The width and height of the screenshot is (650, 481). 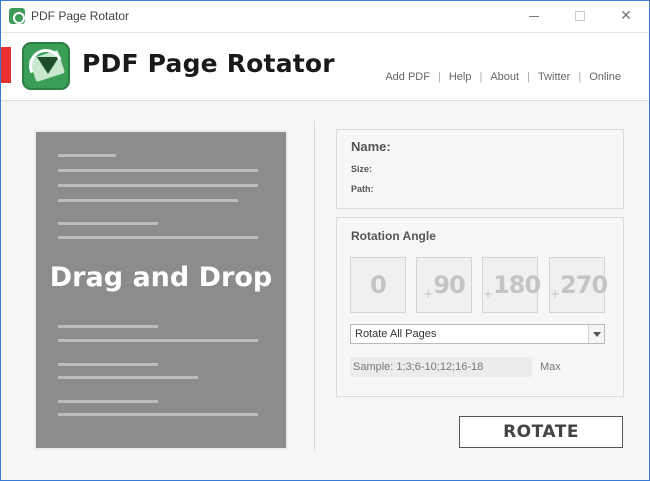 What do you see at coordinates (208, 63) in the screenshot?
I see `app-title: PDF Page Rotator` at bounding box center [208, 63].